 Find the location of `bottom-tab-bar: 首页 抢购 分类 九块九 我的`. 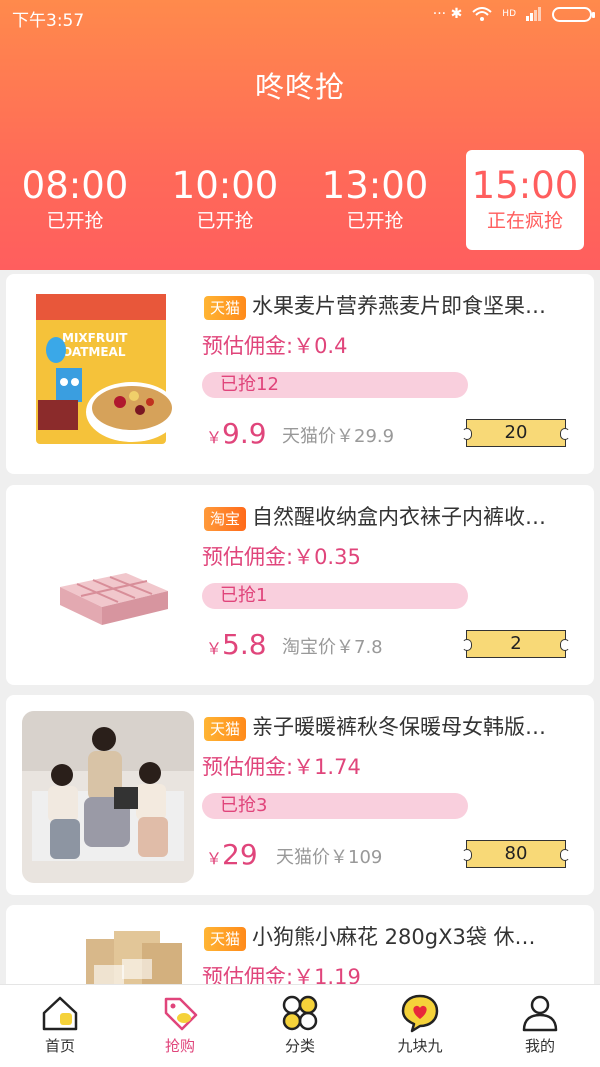

bottom-tab-bar: 首页 抢购 分类 九块九 我的 is located at coordinates (300, 1025).